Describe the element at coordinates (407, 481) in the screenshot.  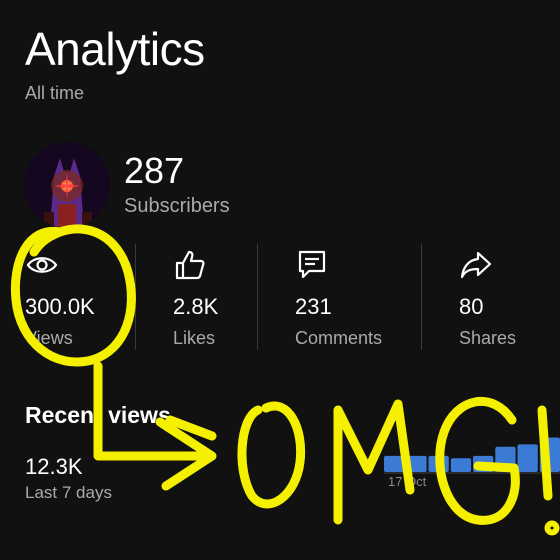
I see `chart-tick-label: 17 Oct` at that location.